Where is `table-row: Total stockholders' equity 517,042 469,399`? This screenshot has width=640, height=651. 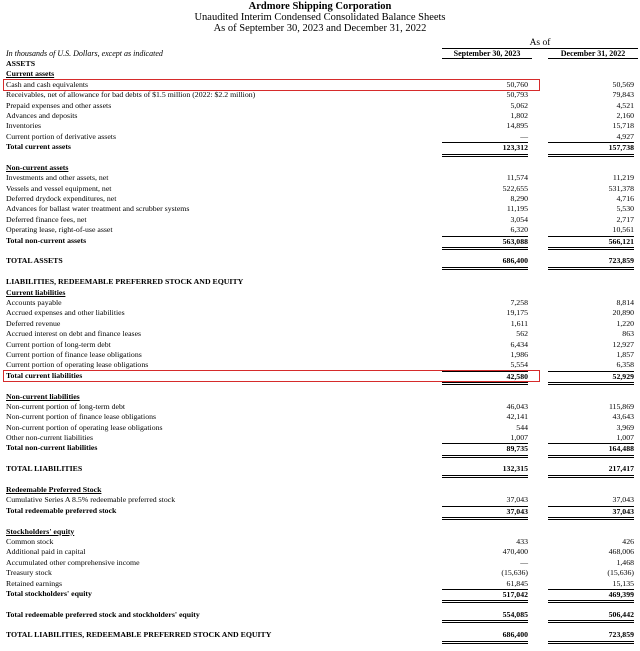 table-row: Total stockholders' equity 517,042 469,399 is located at coordinates (320, 596).